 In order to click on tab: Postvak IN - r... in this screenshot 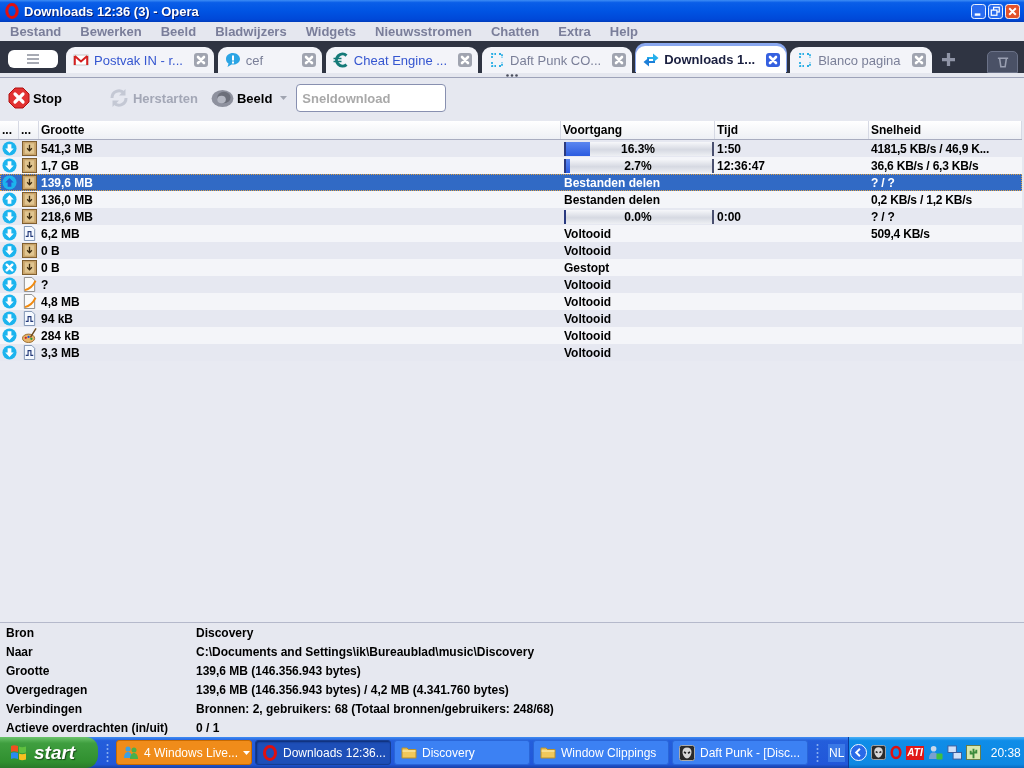, I will do `click(140, 60)`.